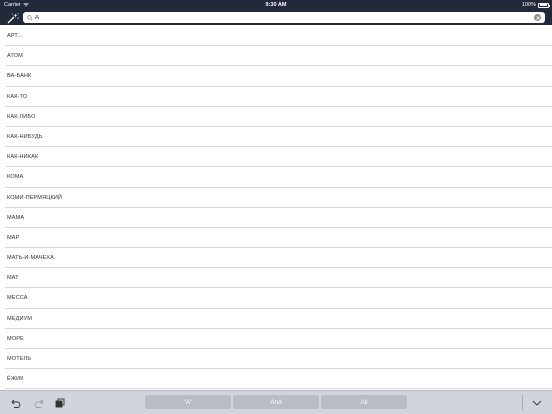 The image size is (552, 414). I want to click on top-bar: Carrier 9:30 AM 100%, so click(276, 12).